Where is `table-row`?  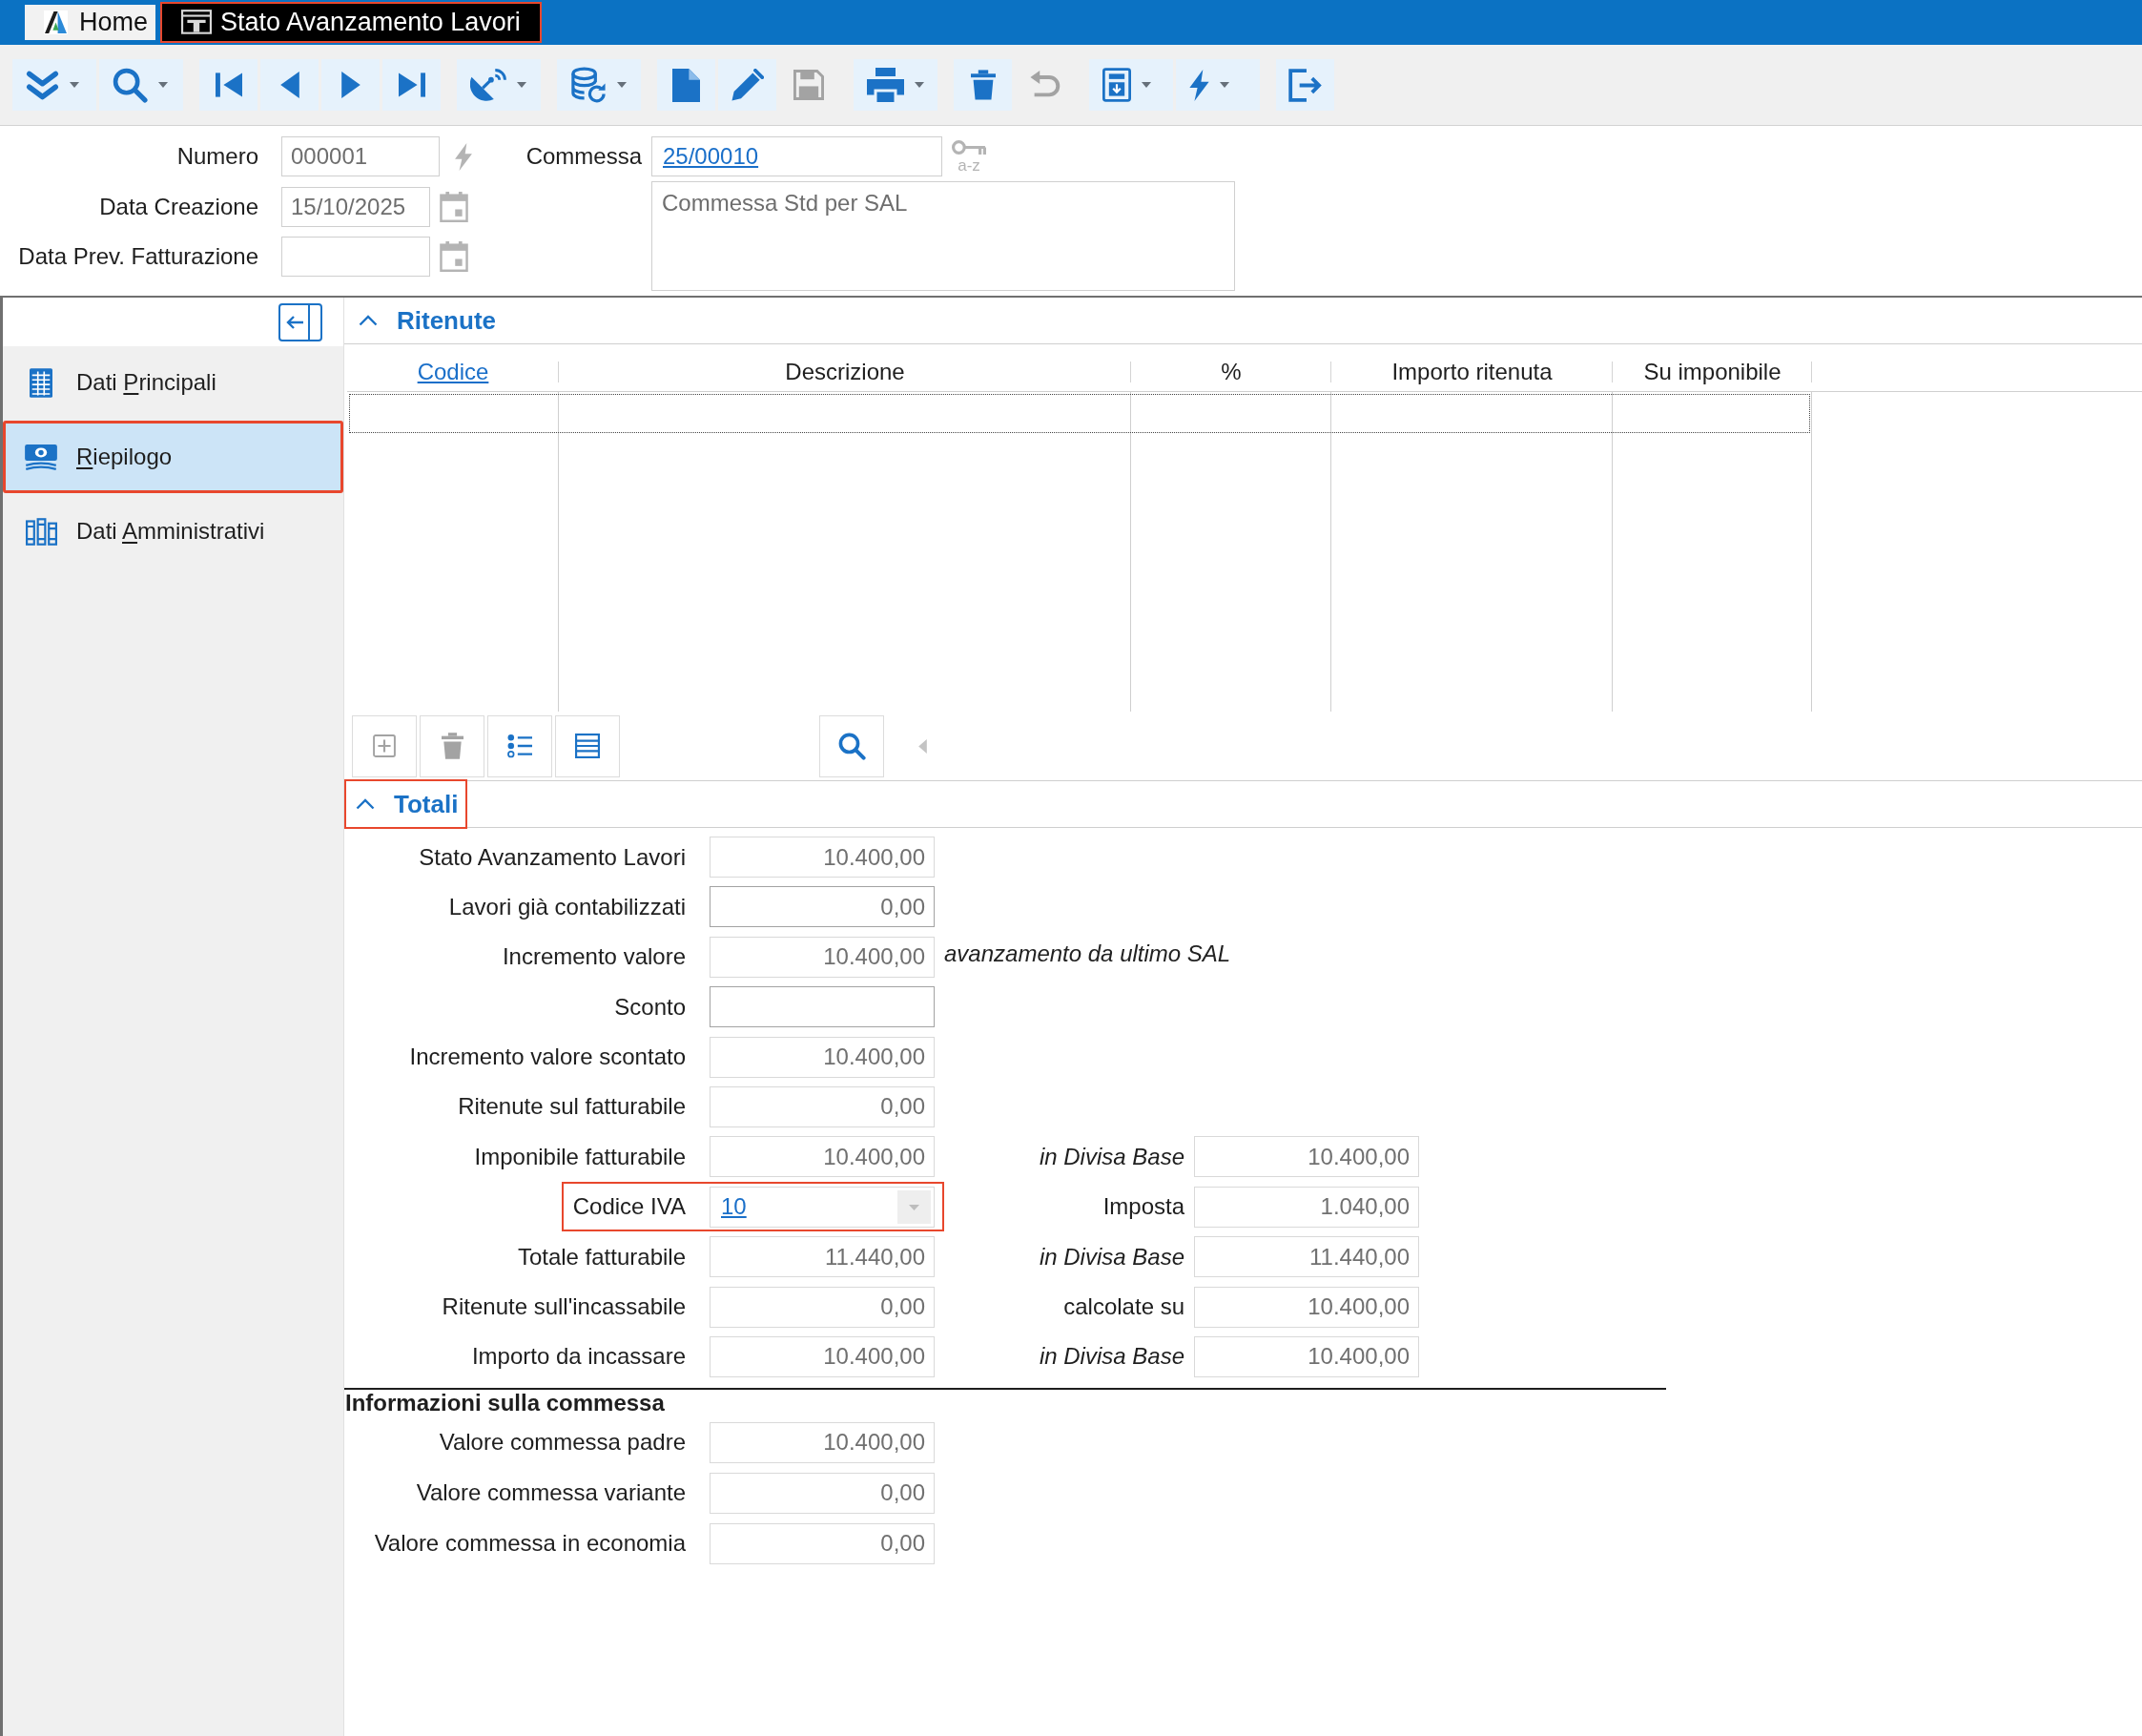 table-row is located at coordinates (1079, 413).